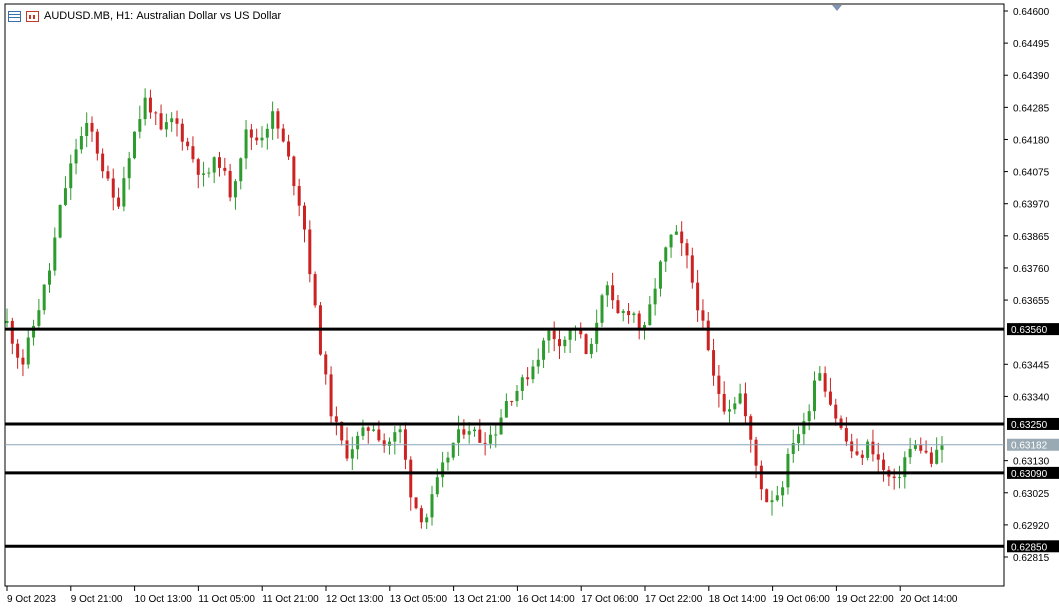 The width and height of the screenshot is (1059, 610). Describe the element at coordinates (1031, 140) in the screenshot. I see `y-tick-label: 0.64180` at that location.